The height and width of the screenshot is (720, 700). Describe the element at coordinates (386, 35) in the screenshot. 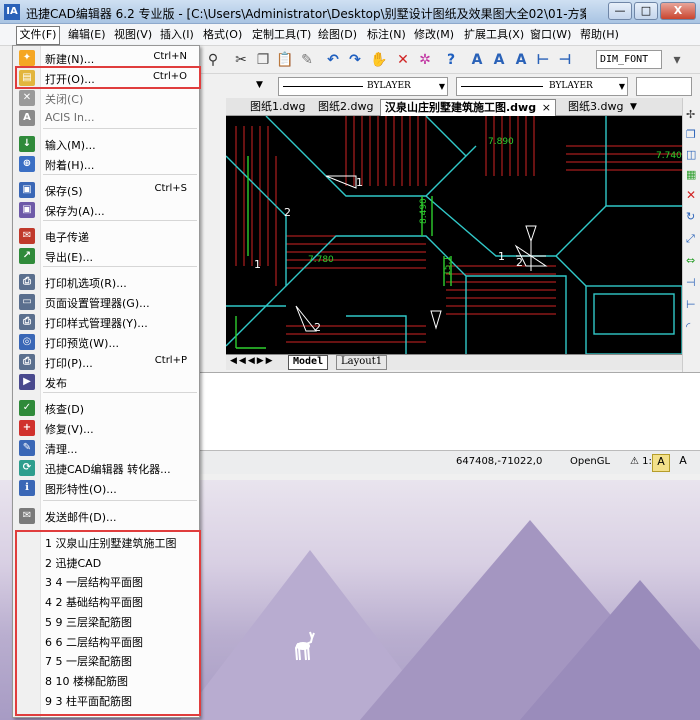

I see `menu-dimension: 标注(N)` at that location.